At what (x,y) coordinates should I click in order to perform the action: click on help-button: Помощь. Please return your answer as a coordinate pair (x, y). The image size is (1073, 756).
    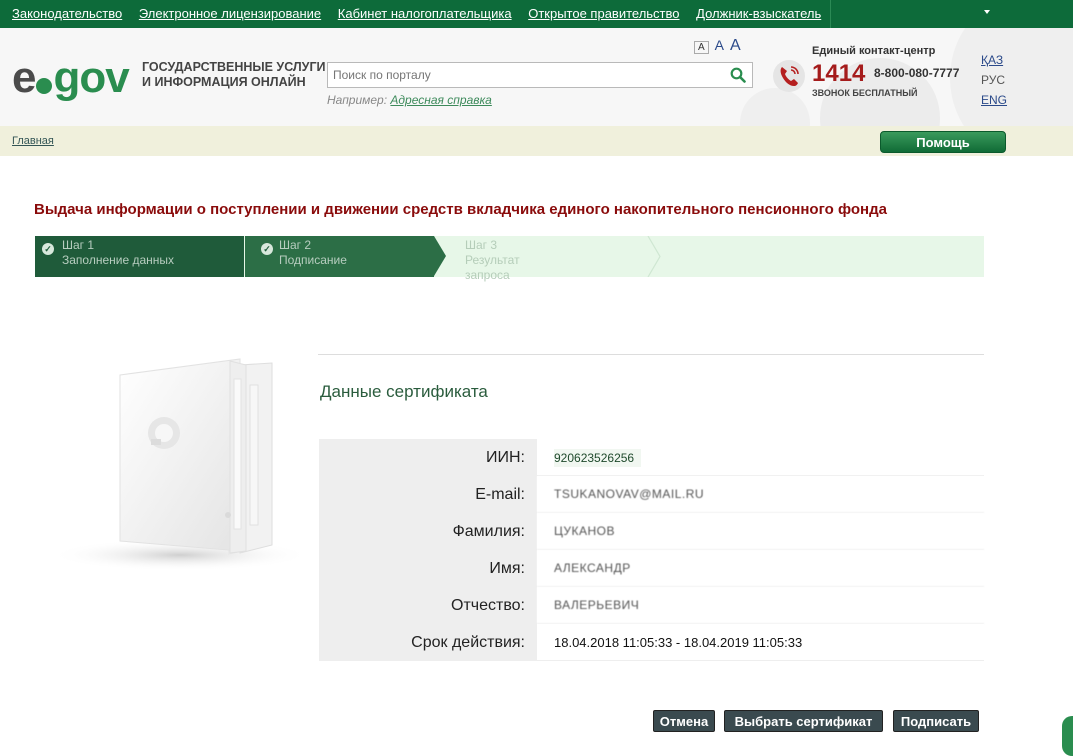
    Looking at the image, I should click on (943, 142).